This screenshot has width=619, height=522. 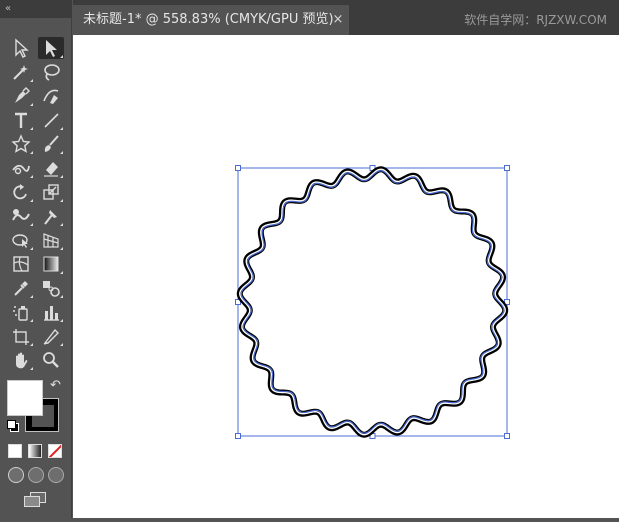 I want to click on slice-tool-button, so click(x=51, y=336).